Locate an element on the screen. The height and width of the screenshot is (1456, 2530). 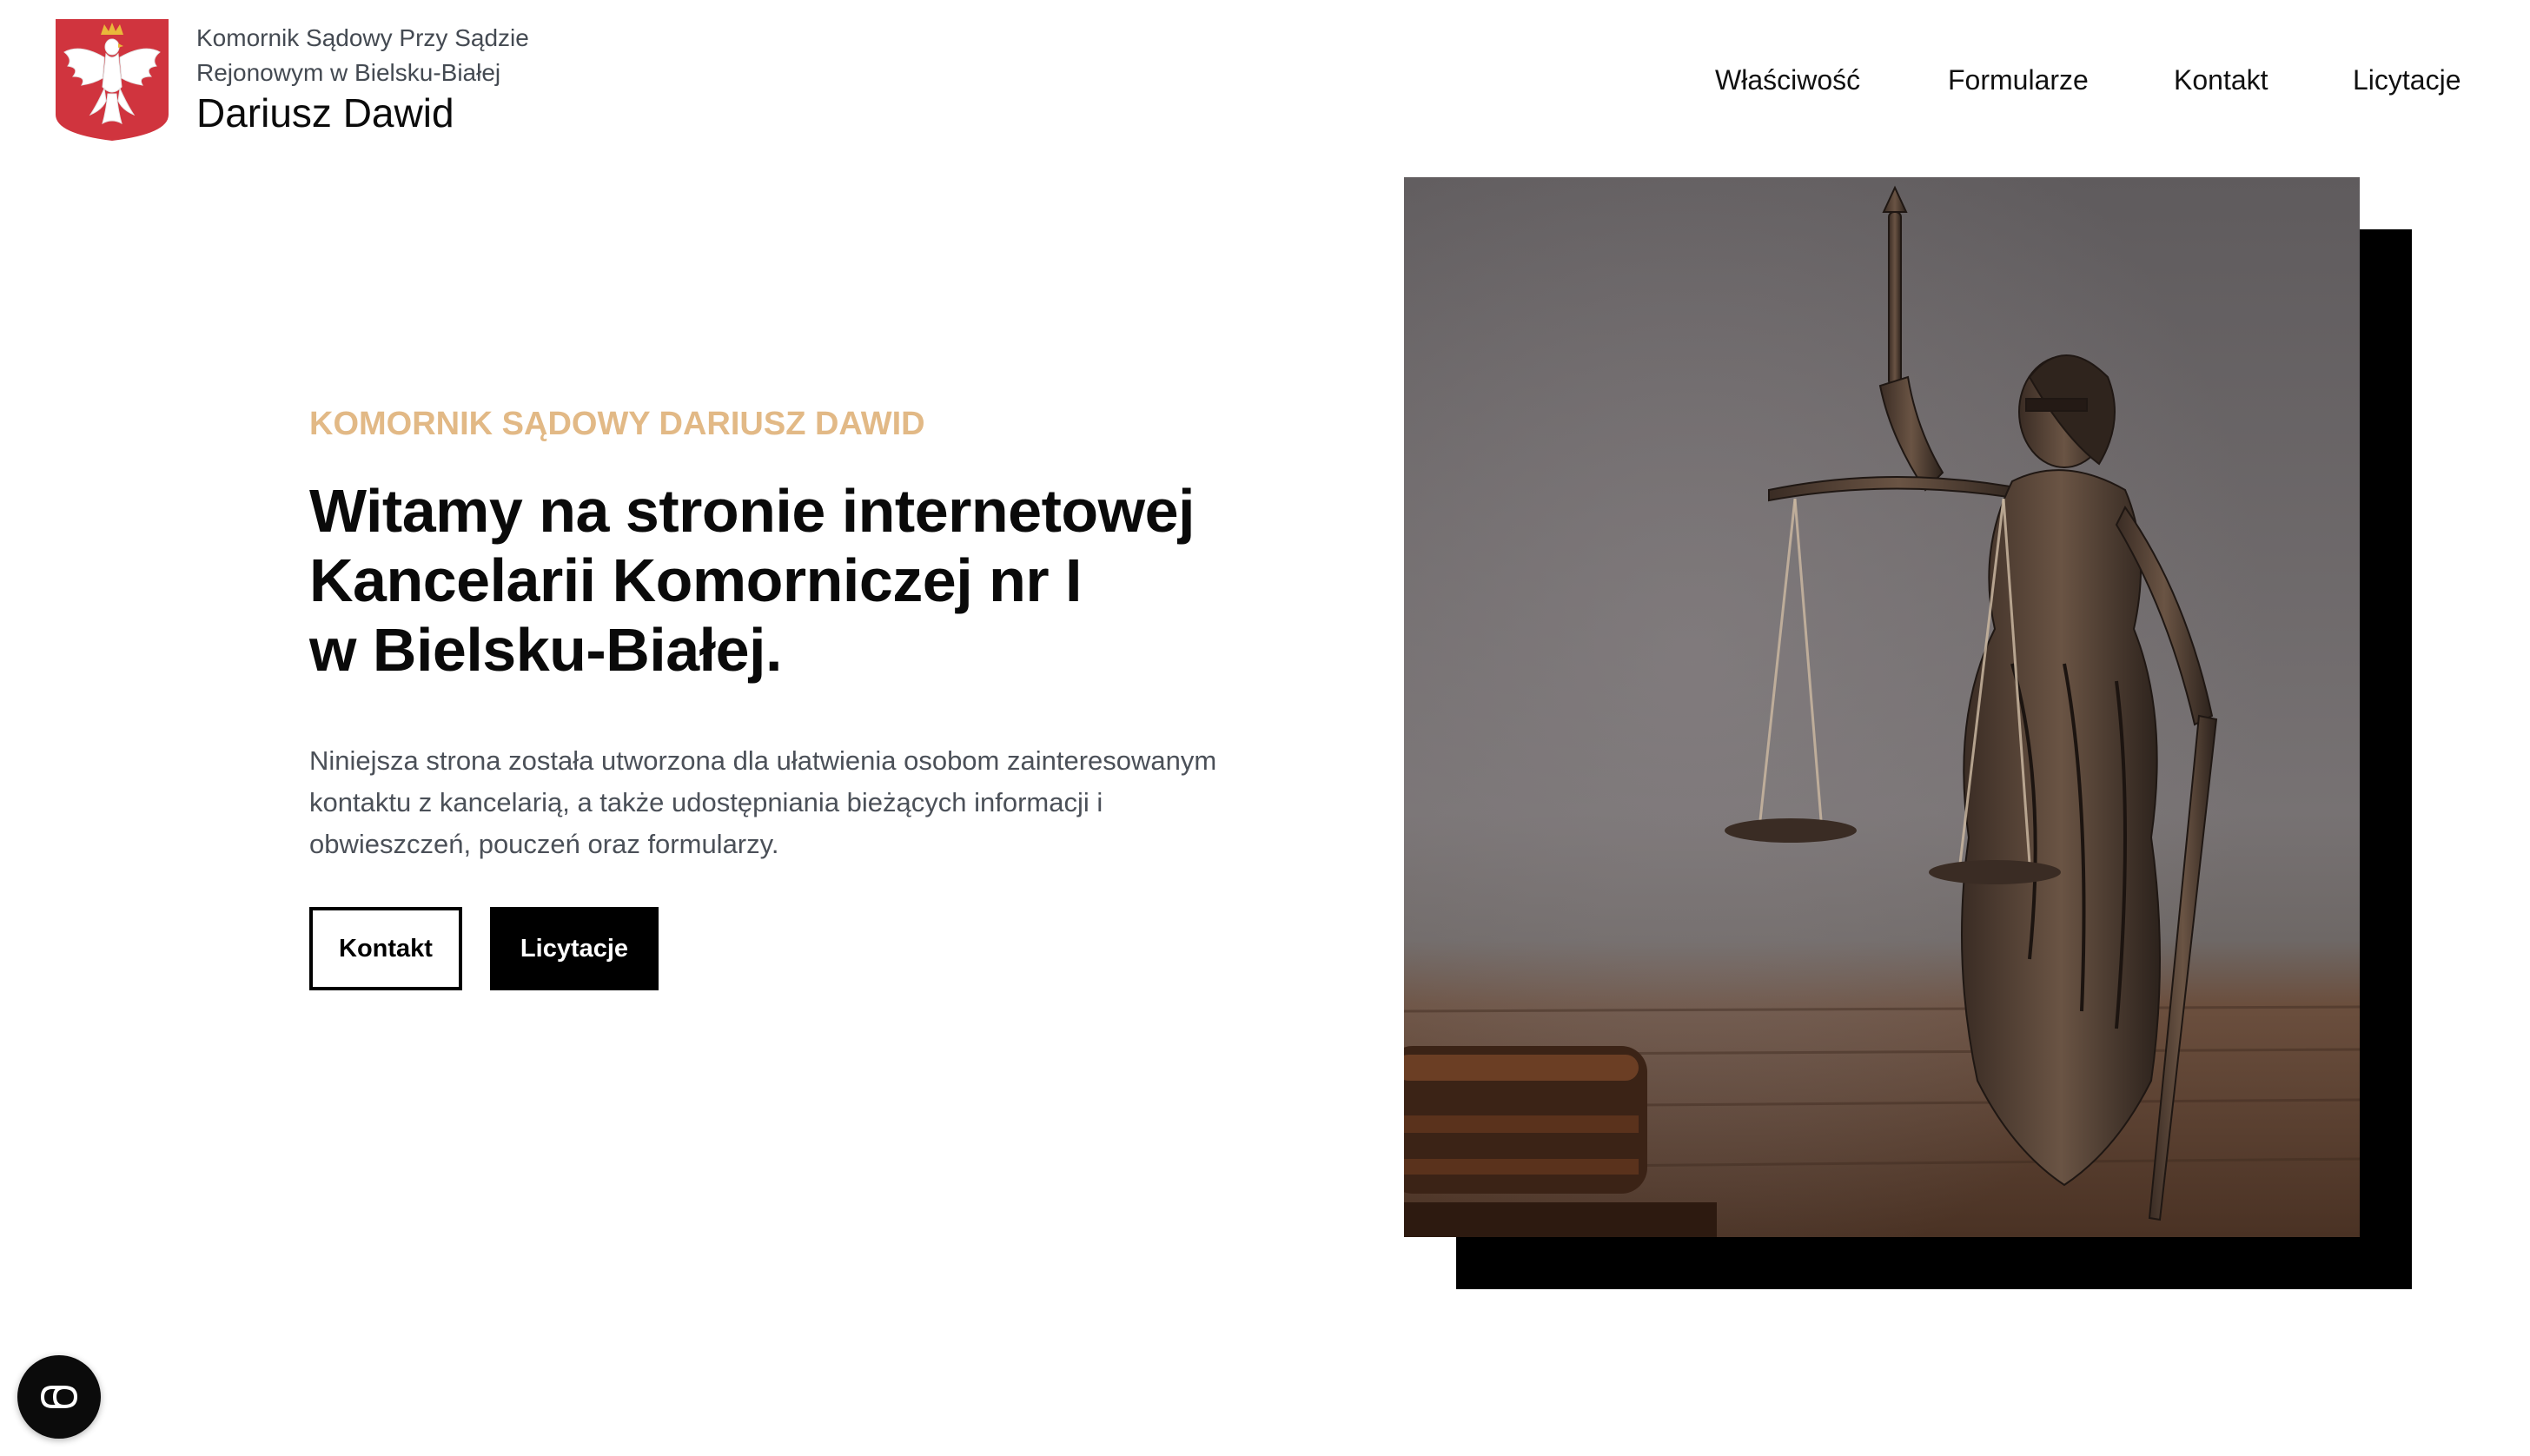
hero-description-line-3: obwieszczeń, pouczeń oraz formularzy. is located at coordinates (544, 844).